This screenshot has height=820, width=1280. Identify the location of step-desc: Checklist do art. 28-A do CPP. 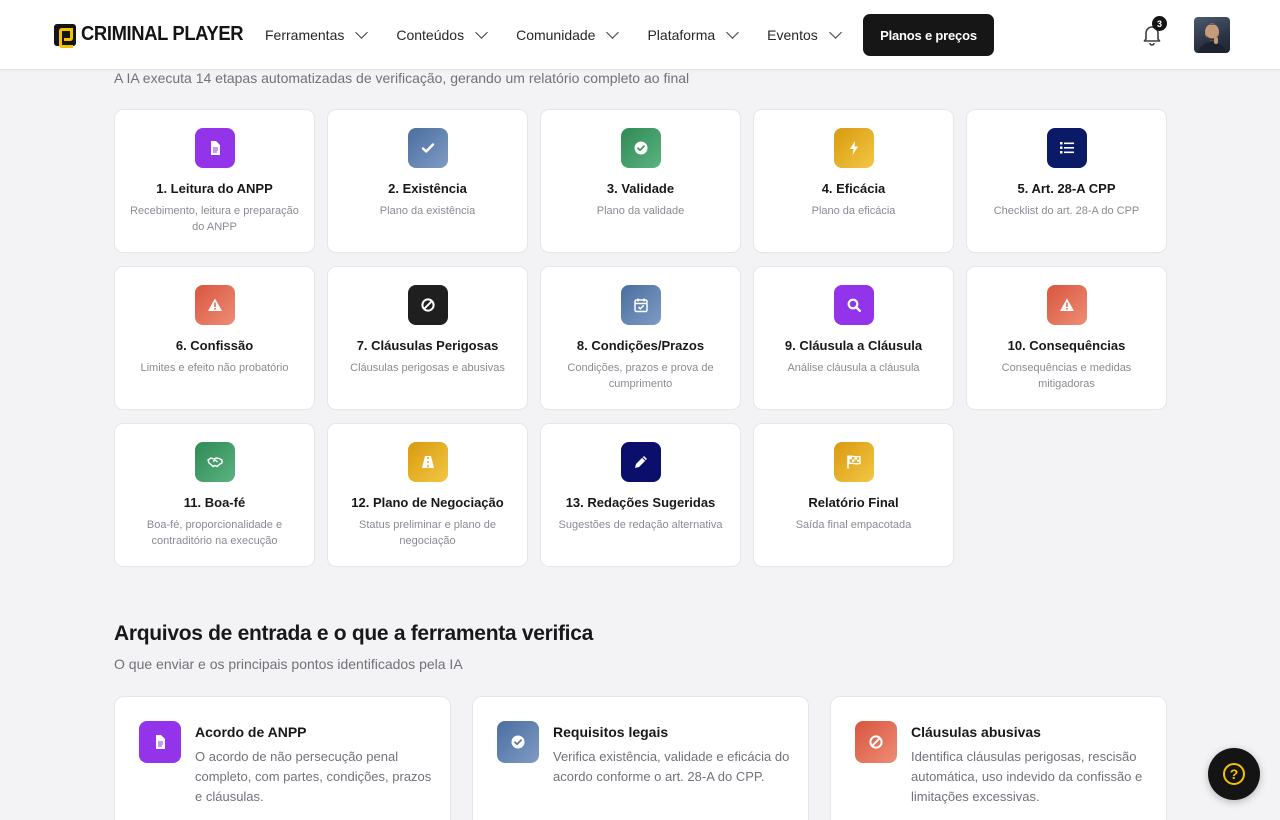
(1066, 211).